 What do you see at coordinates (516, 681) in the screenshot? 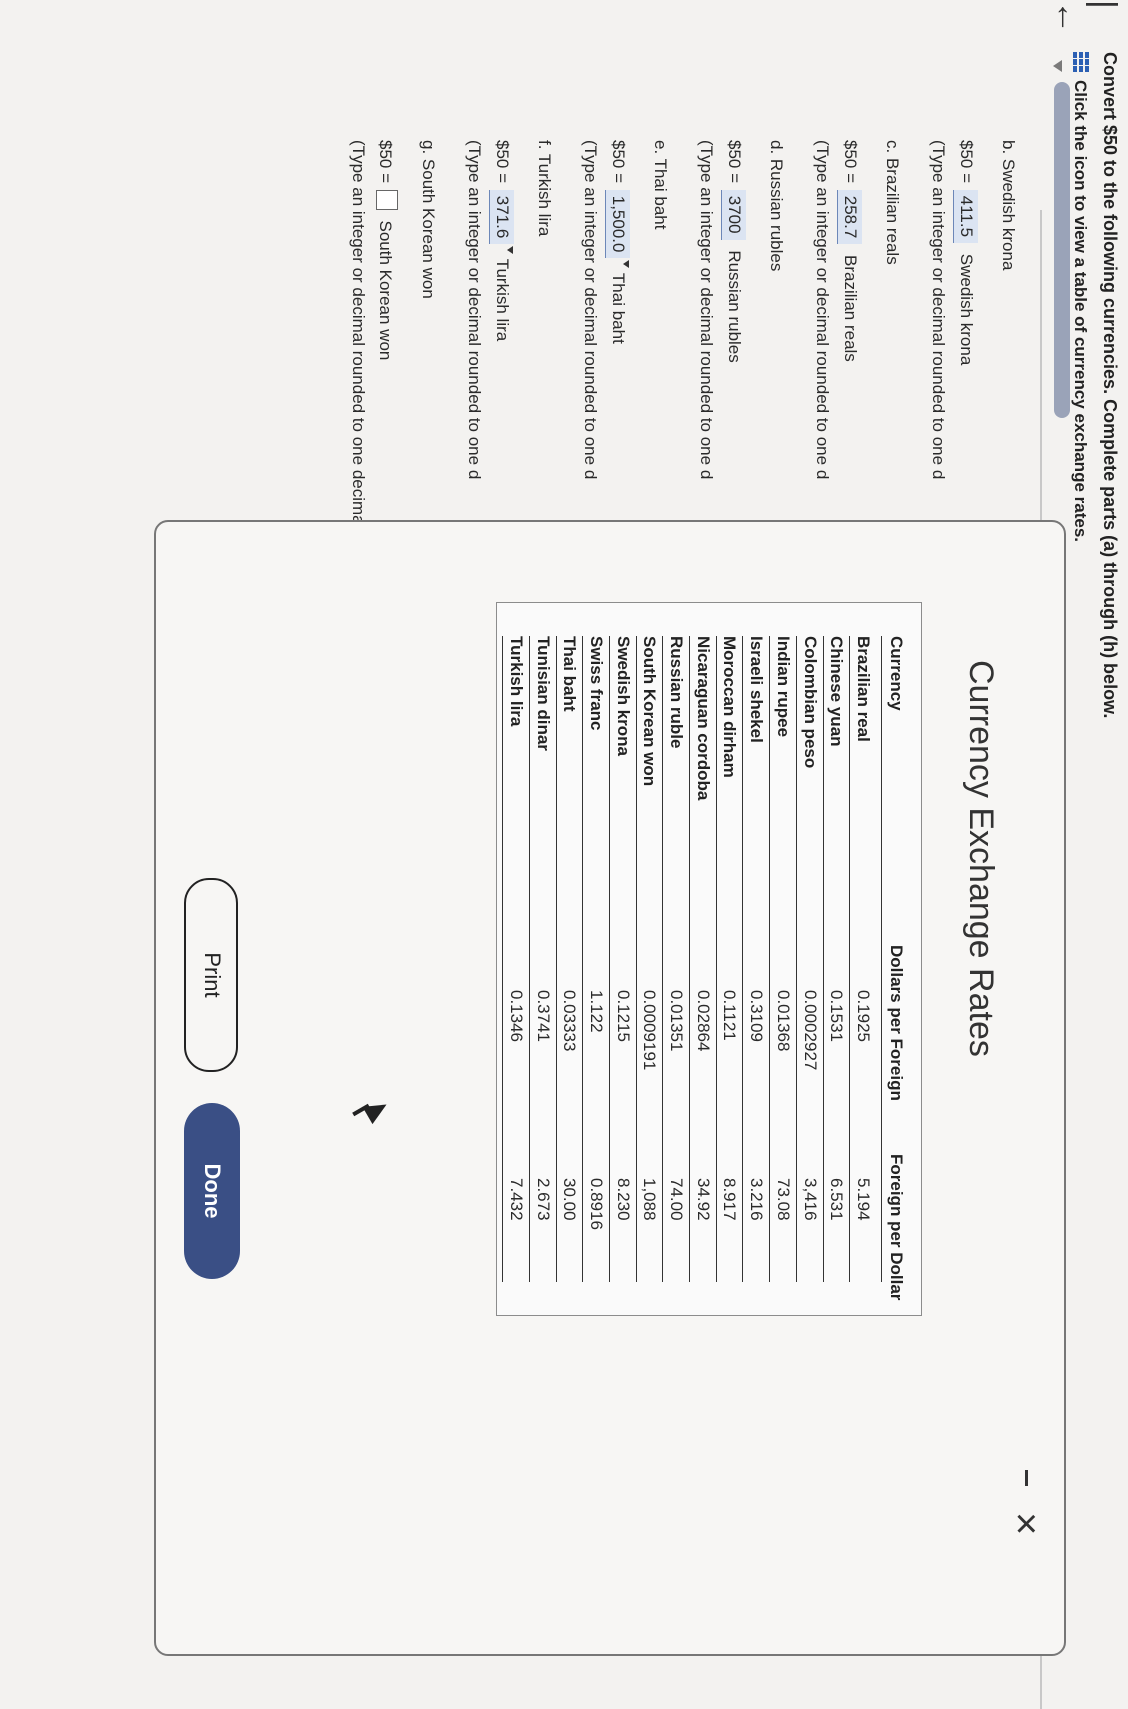
I see `currency-name-cell: Turkish lira` at bounding box center [516, 681].